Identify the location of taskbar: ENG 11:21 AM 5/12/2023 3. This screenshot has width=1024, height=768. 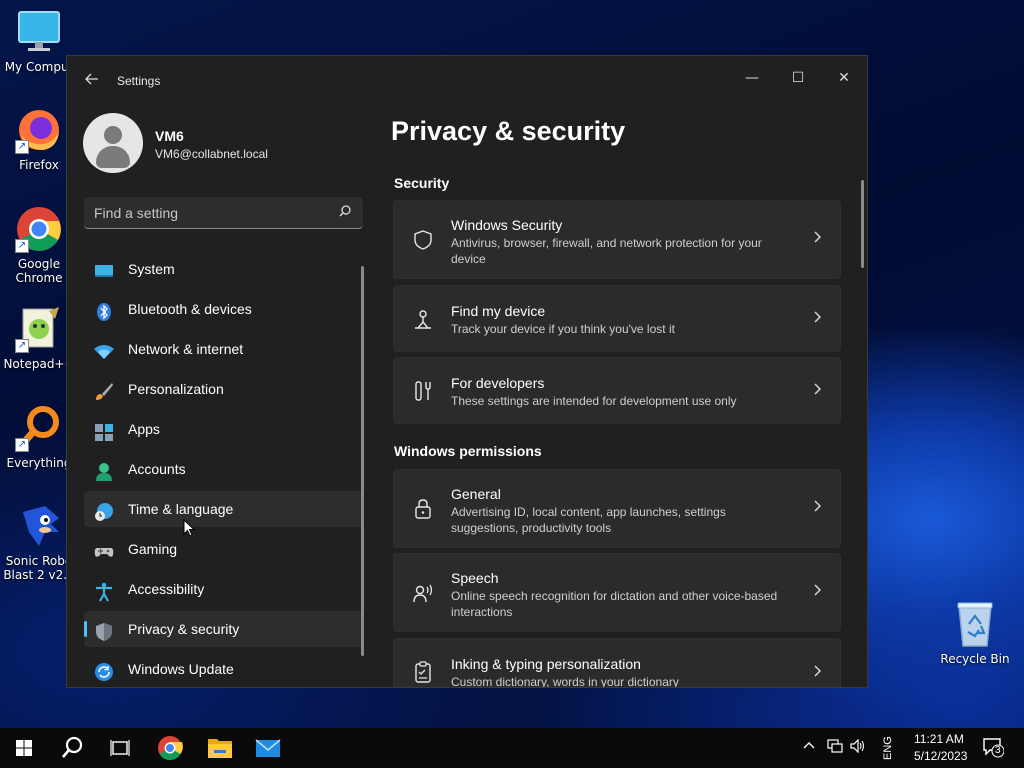
(512, 748).